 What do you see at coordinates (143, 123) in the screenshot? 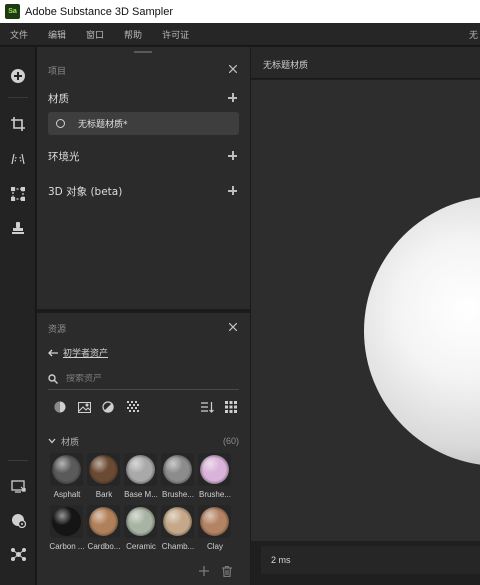
I see `project-material-item: 无标题材质*` at bounding box center [143, 123].